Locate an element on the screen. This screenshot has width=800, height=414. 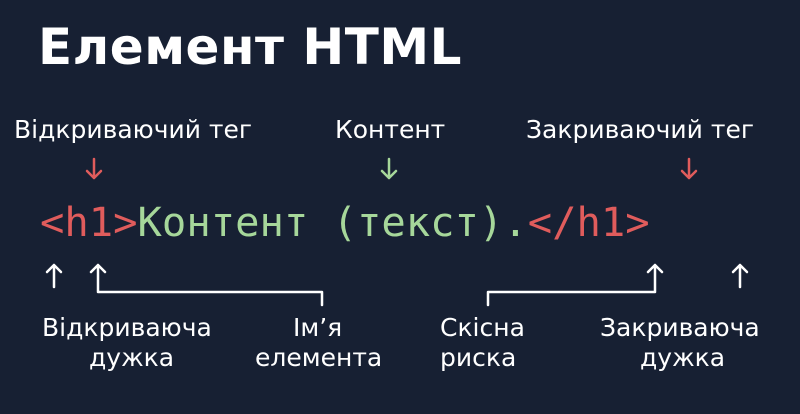
label-opening-bracket: Відкриваюча дужка is located at coordinates (132, 343).